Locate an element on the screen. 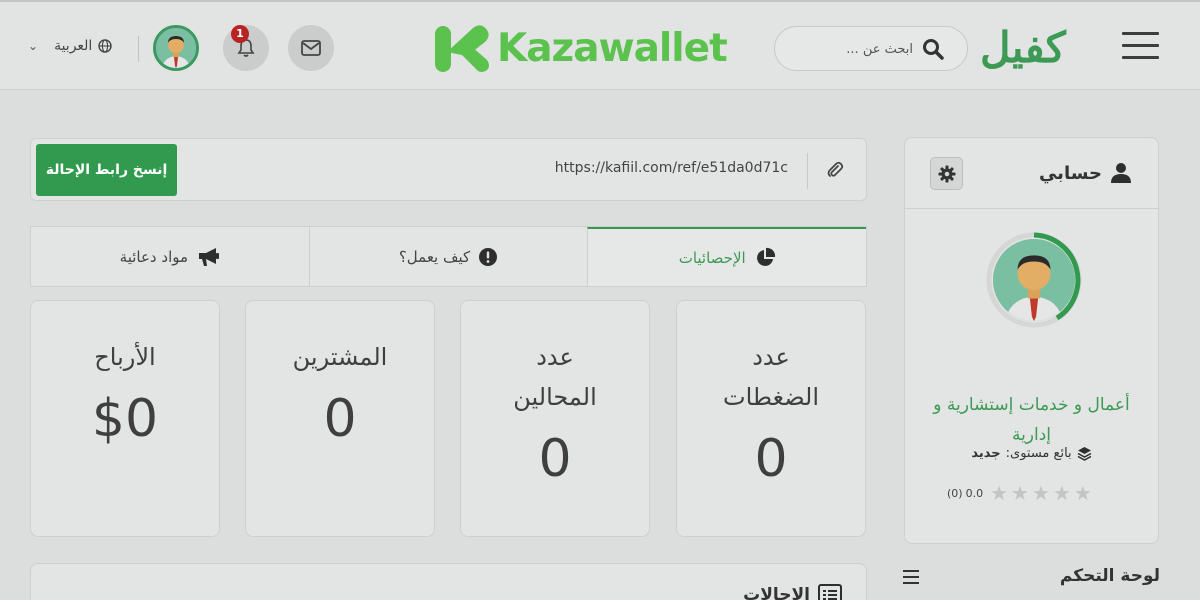 This screenshot has width=1200, height=600. tab-promo-materials: مواد دعائية is located at coordinates (170, 256).